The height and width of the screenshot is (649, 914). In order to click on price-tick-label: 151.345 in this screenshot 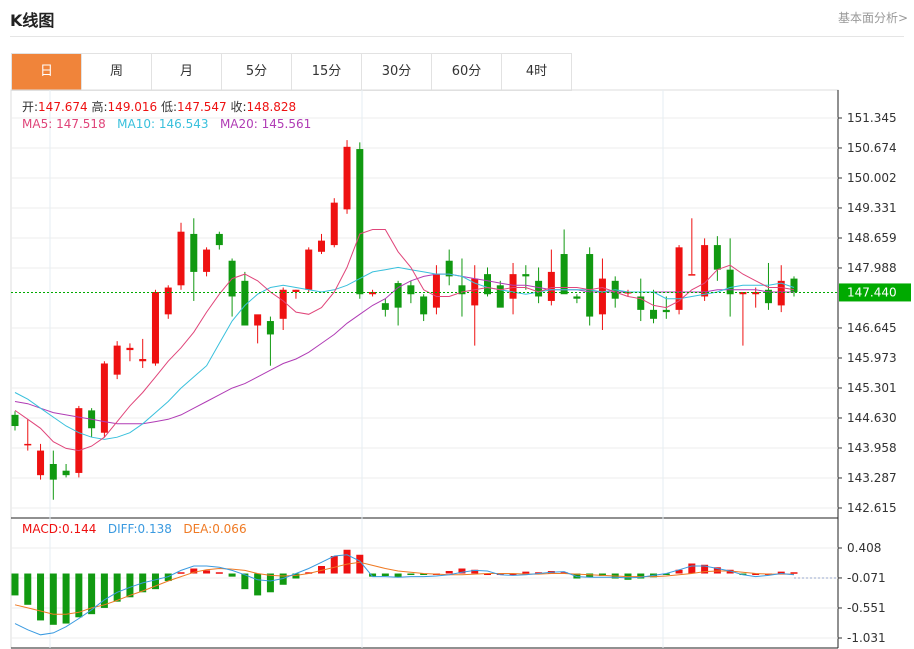, I will do `click(872, 118)`.